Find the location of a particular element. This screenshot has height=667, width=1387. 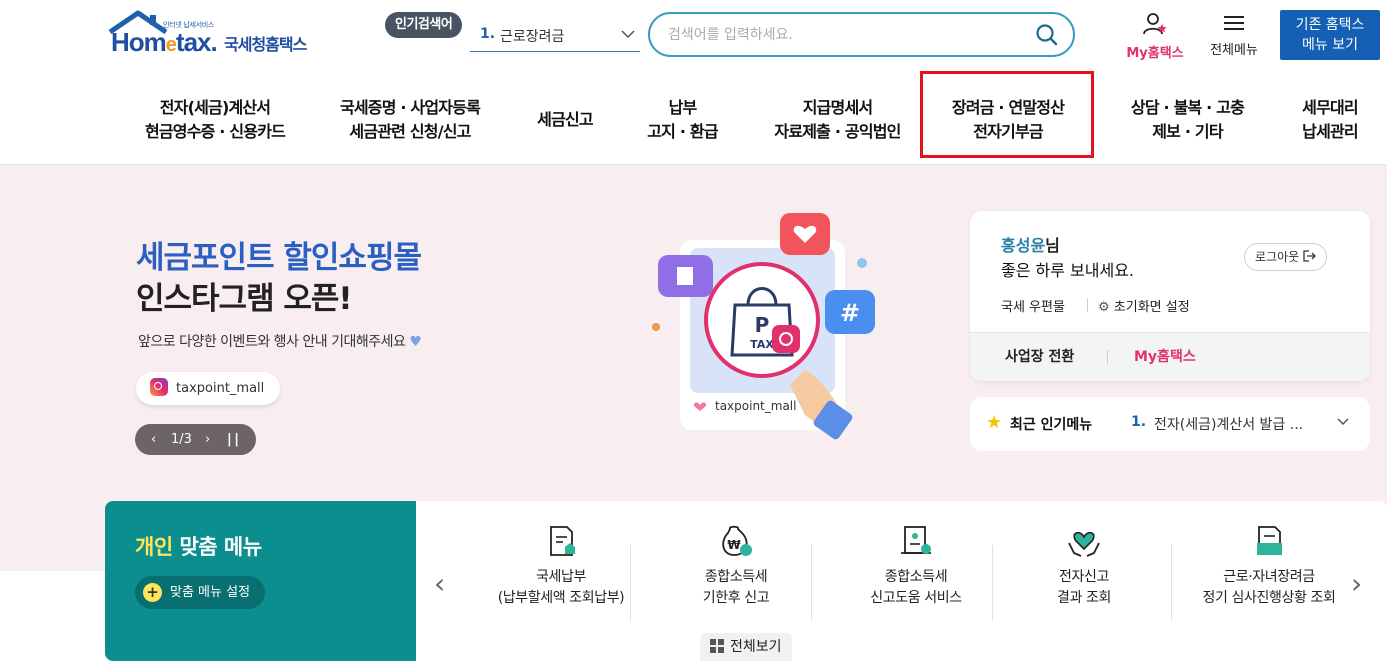

user-star-icon is located at coordinates (1155, 24).